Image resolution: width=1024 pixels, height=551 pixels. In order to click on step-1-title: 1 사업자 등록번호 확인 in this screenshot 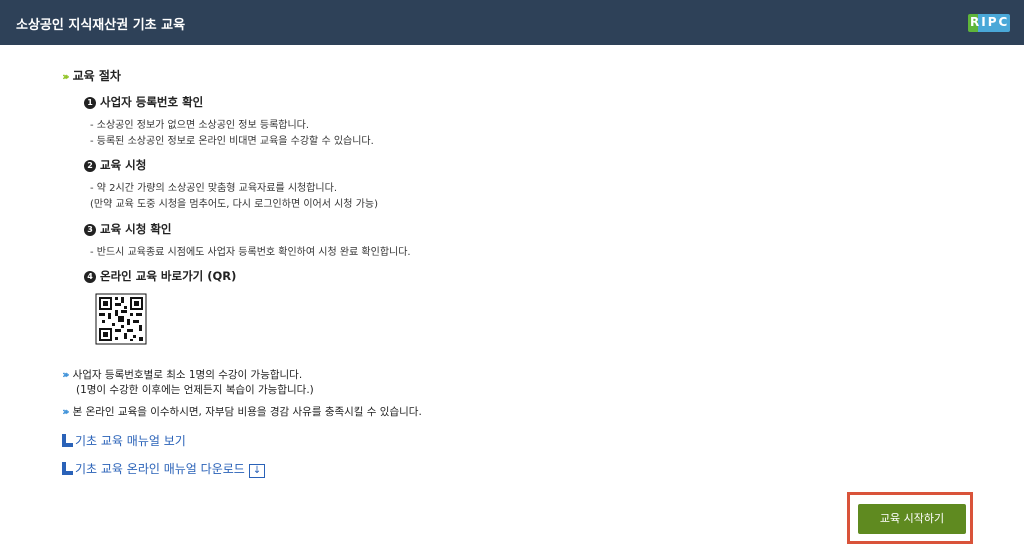, I will do `click(143, 102)`.